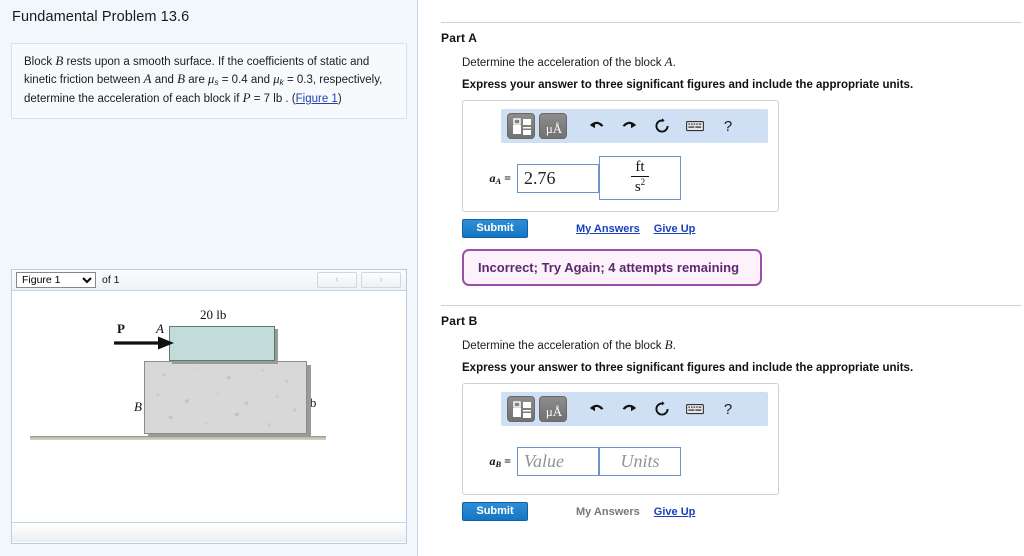 This screenshot has height=556, width=1024. What do you see at coordinates (209, 532) in the screenshot?
I see `figure-footer` at bounding box center [209, 532].